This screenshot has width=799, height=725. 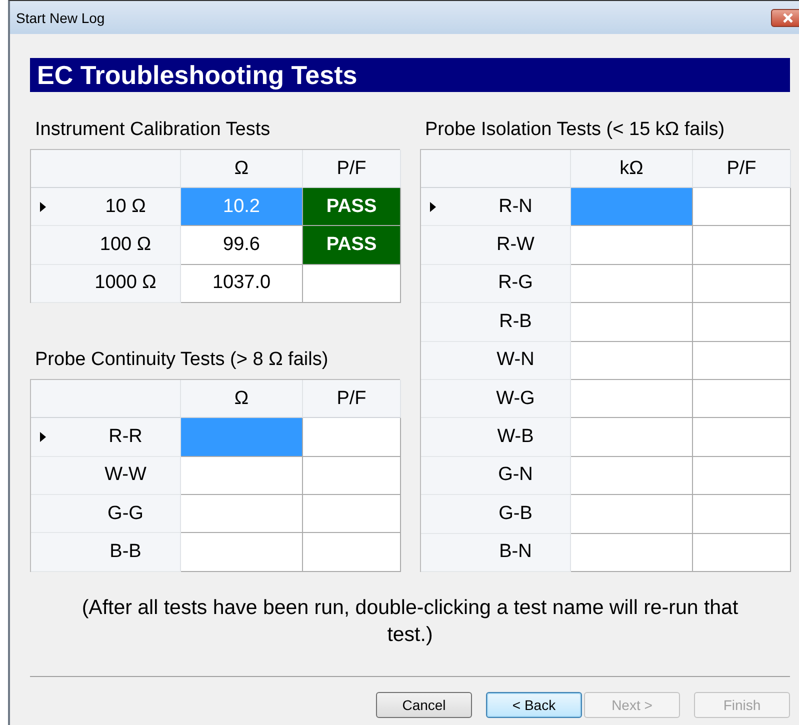 I want to click on table-cell: 99.6, so click(x=242, y=245).